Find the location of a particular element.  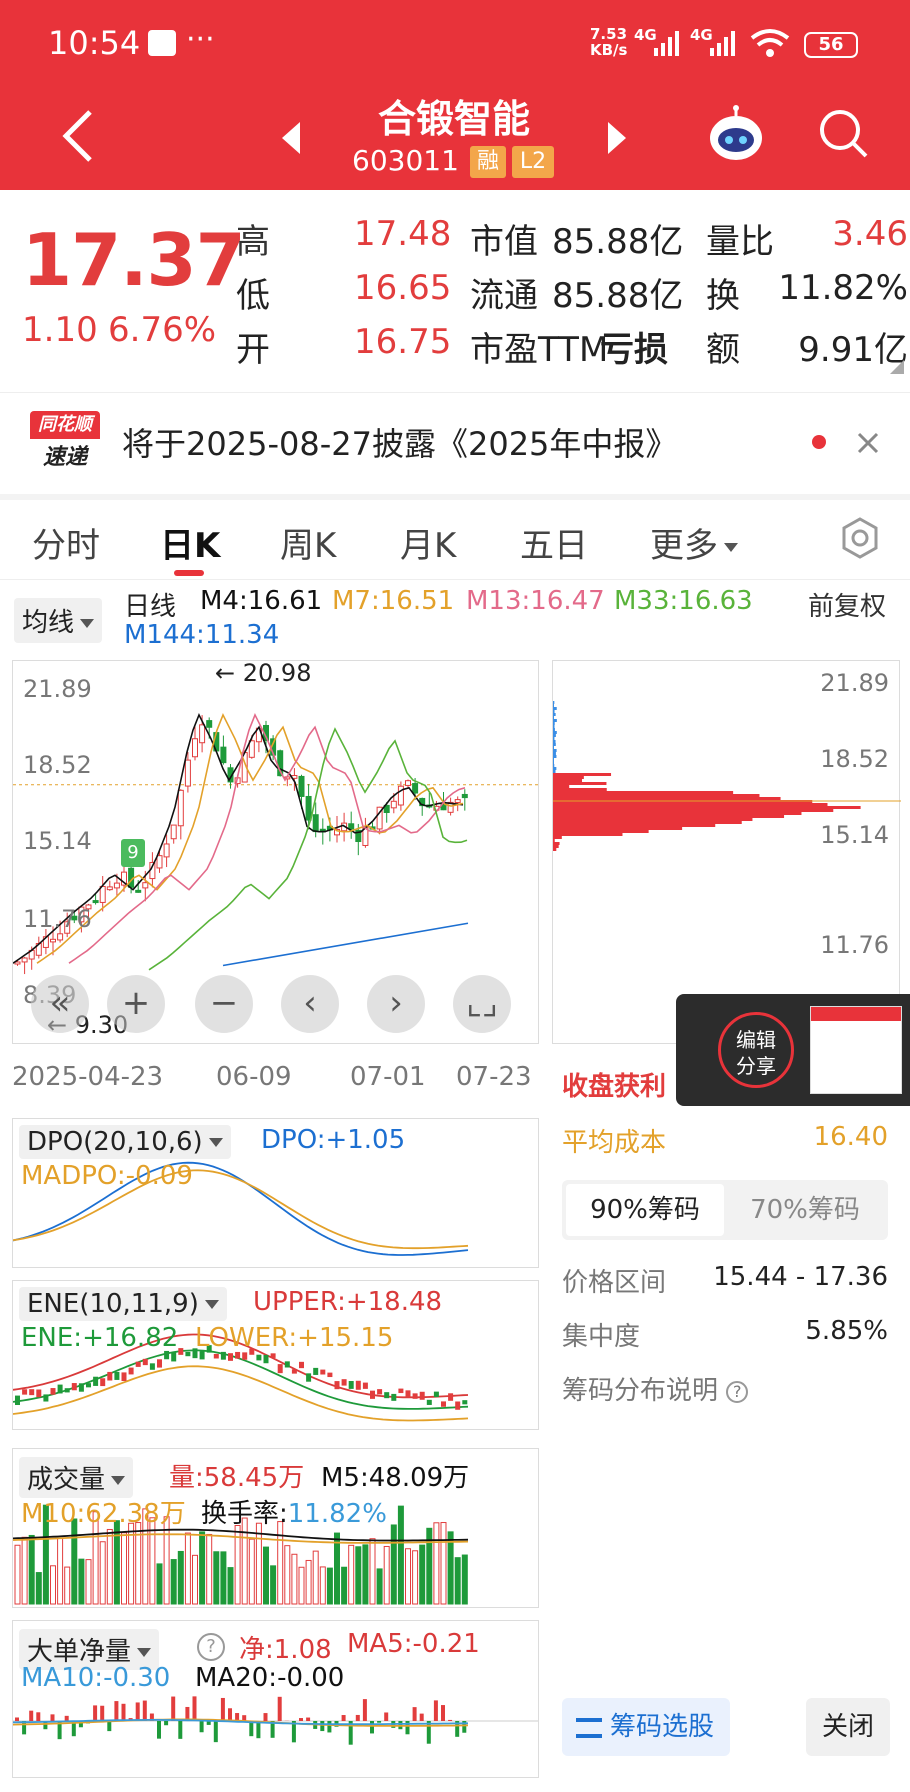

event-badge: 9 is located at coordinates (133, 853).